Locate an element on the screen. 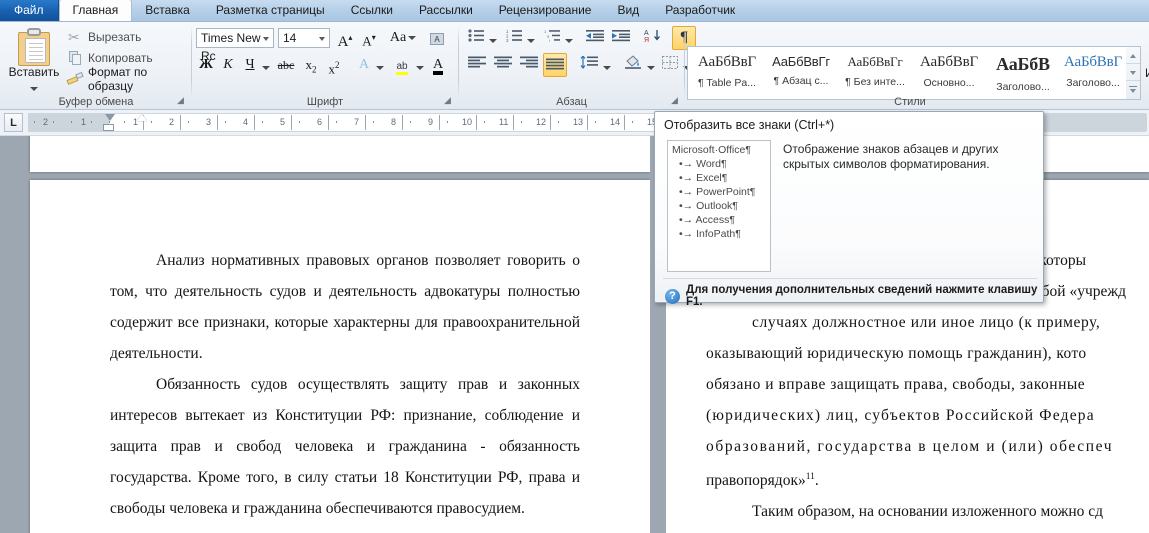 Image resolution: width=1149 pixels, height=533 pixels. strikethrough-label: abc is located at coordinates (286, 65).